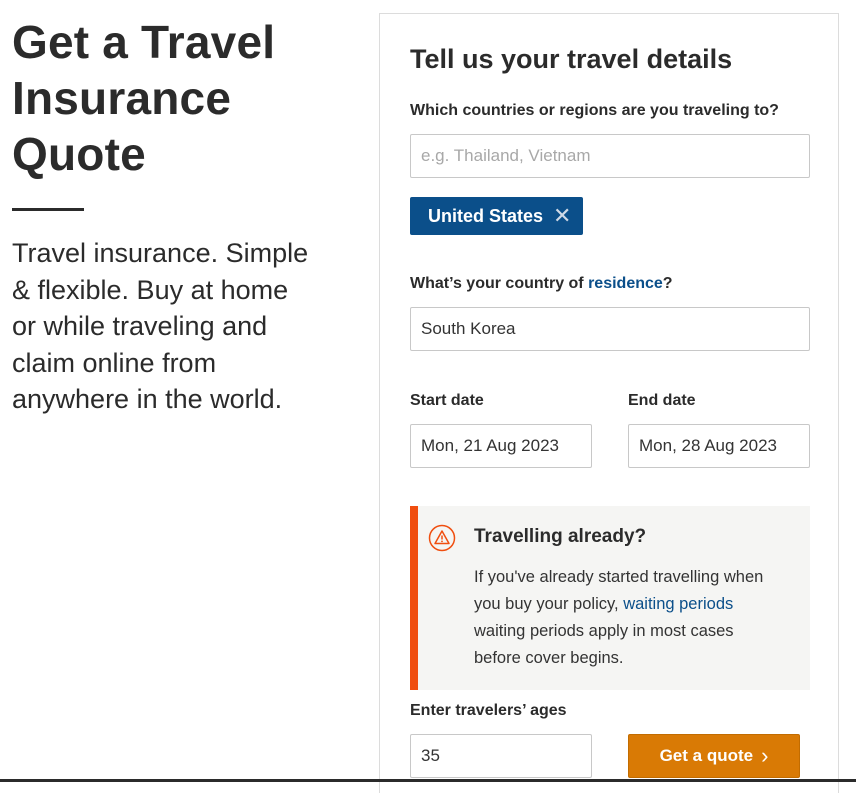 The image size is (856, 793). I want to click on title-divider, so click(48, 209).